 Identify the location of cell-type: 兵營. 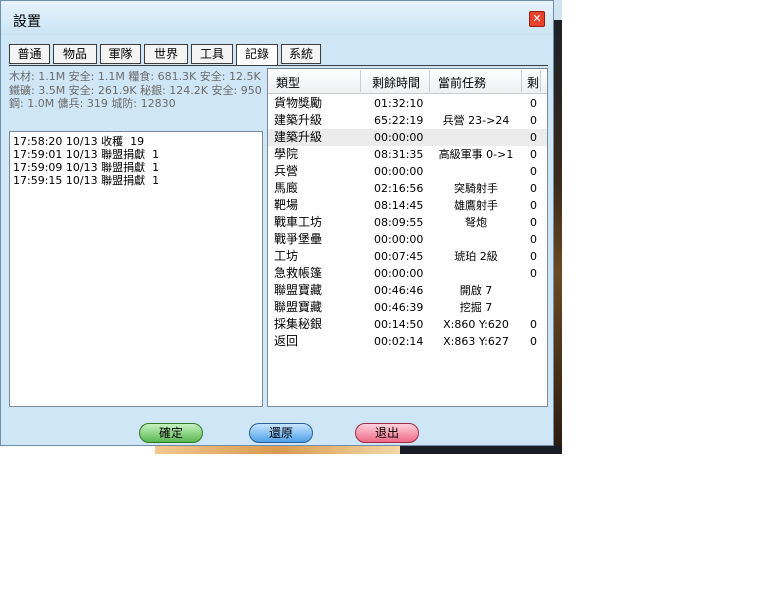
(286, 171).